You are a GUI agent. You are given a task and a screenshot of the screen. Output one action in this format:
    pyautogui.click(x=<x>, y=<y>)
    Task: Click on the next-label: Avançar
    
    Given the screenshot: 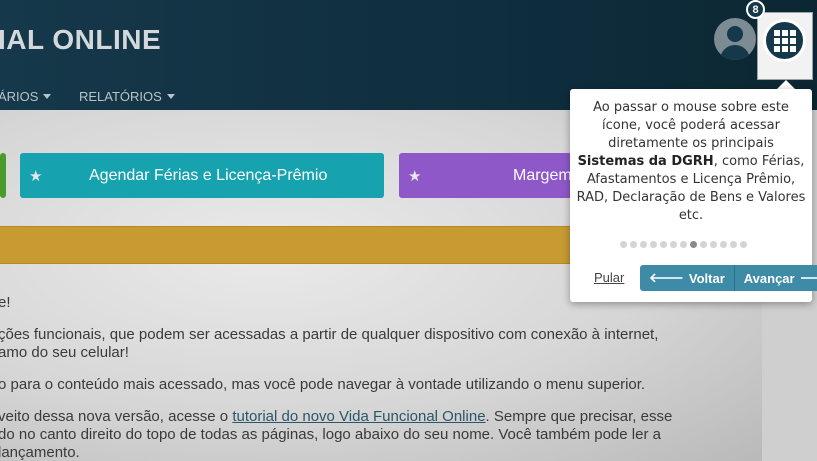 What is the action you would take?
    pyautogui.click(x=769, y=278)
    